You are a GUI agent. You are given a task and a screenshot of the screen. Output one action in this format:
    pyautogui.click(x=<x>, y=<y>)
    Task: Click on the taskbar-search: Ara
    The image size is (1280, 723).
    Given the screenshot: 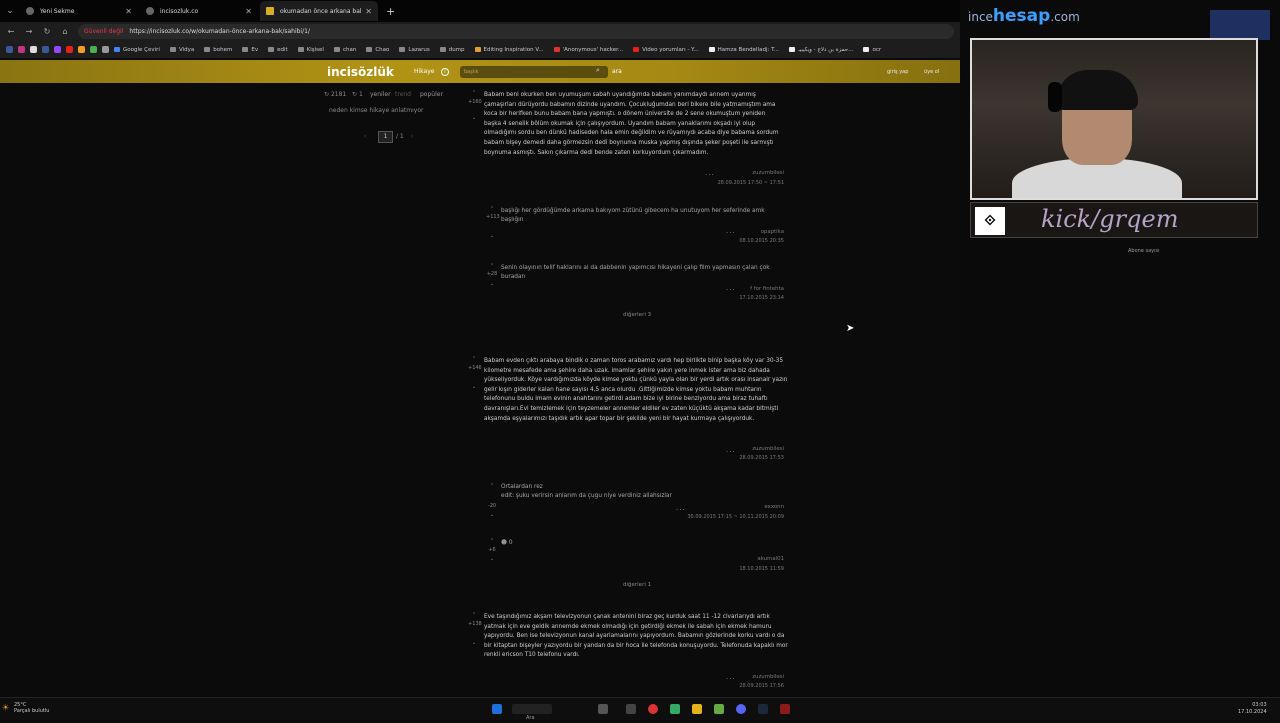 What is the action you would take?
    pyautogui.click(x=532, y=712)
    